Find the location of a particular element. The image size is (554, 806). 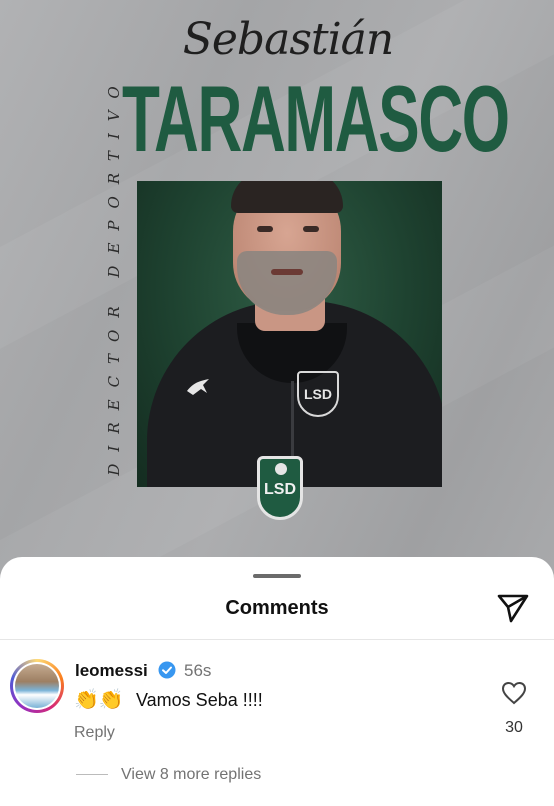

chest-club-badge: LSD is located at coordinates (318, 394).